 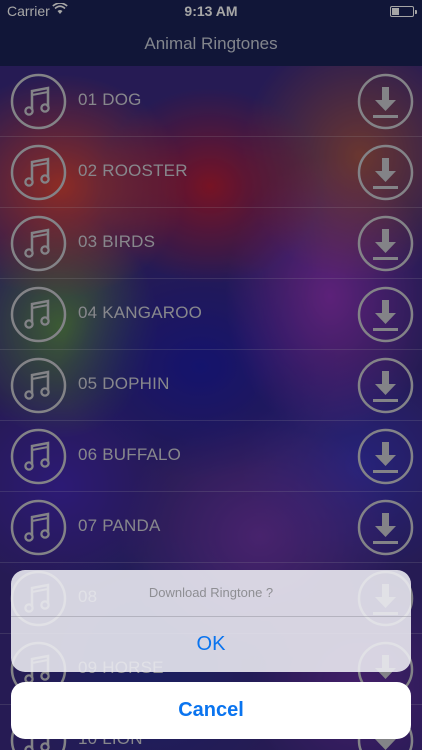 What do you see at coordinates (211, 592) in the screenshot?
I see `action-sheet-title: Download Ringtone ?` at bounding box center [211, 592].